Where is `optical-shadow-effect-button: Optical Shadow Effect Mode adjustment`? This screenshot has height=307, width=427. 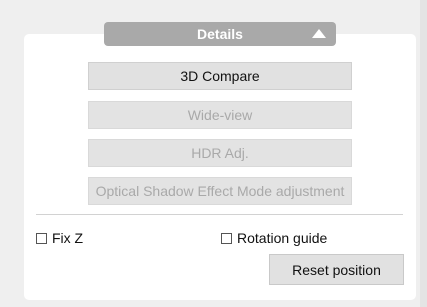 optical-shadow-effect-button: Optical Shadow Effect Mode adjustment is located at coordinates (220, 191).